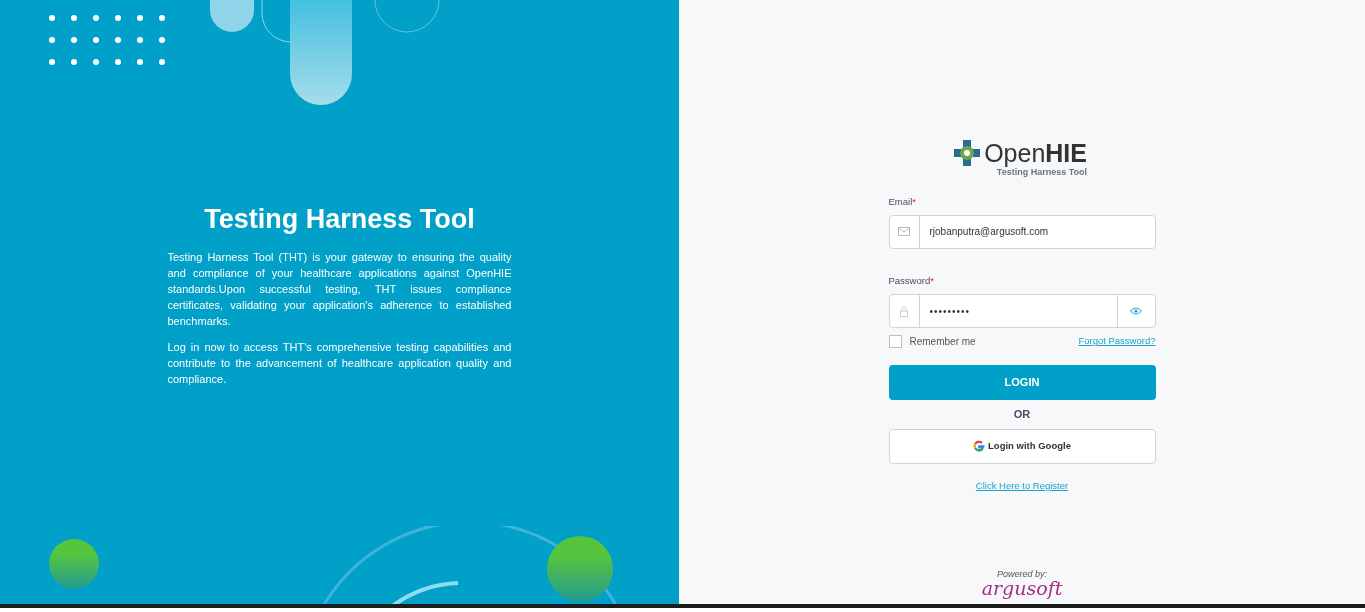 This screenshot has height=612, width=1365. I want to click on email-input: rjobanputra@argusoft.com, so click(1037, 231).